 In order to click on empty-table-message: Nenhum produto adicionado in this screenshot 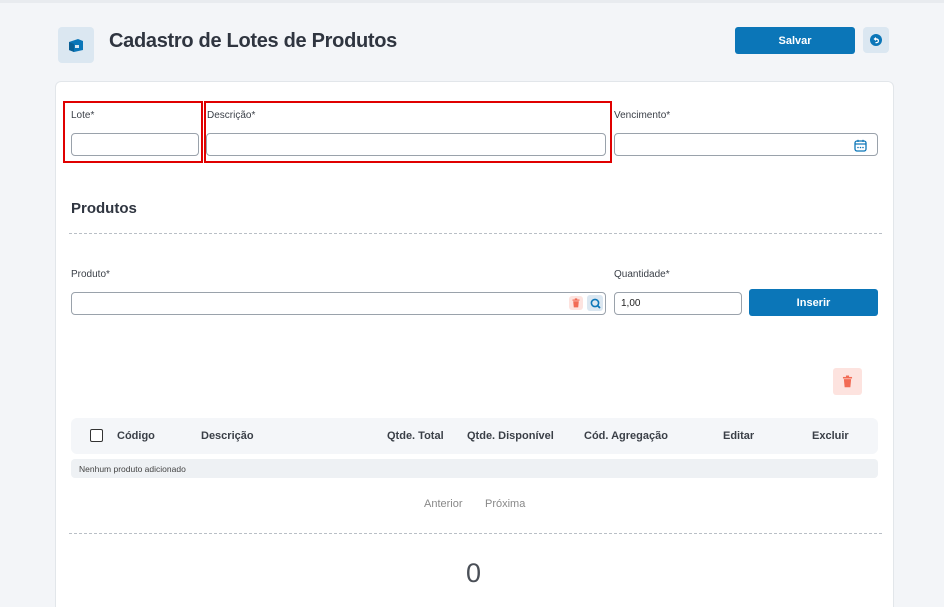, I will do `click(474, 468)`.